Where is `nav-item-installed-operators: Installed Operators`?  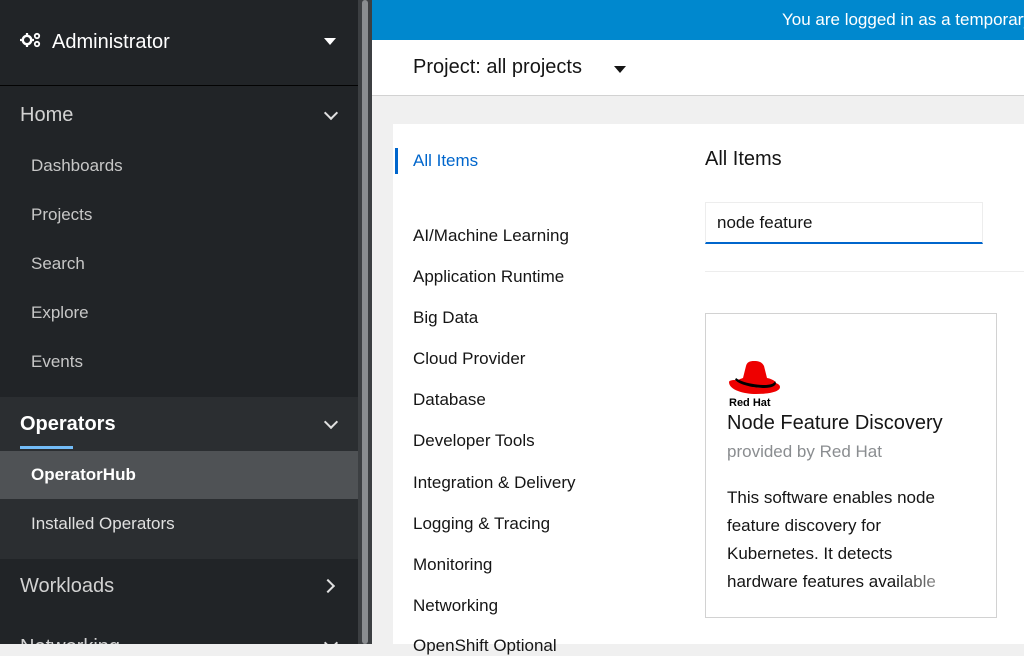 nav-item-installed-operators: Installed Operators is located at coordinates (179, 524).